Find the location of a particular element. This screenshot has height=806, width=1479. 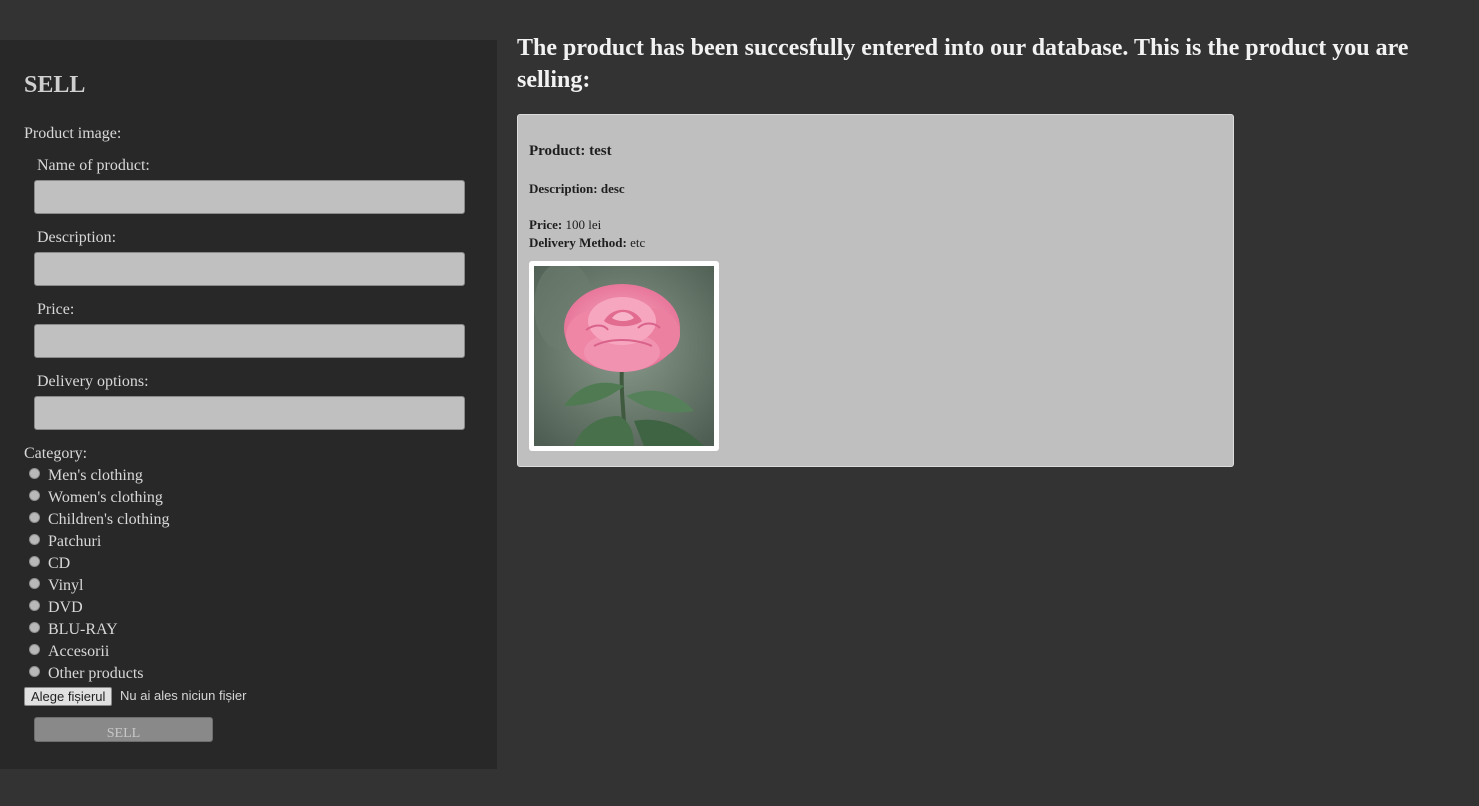

category-option-other-products: Other products is located at coordinates (86, 674).